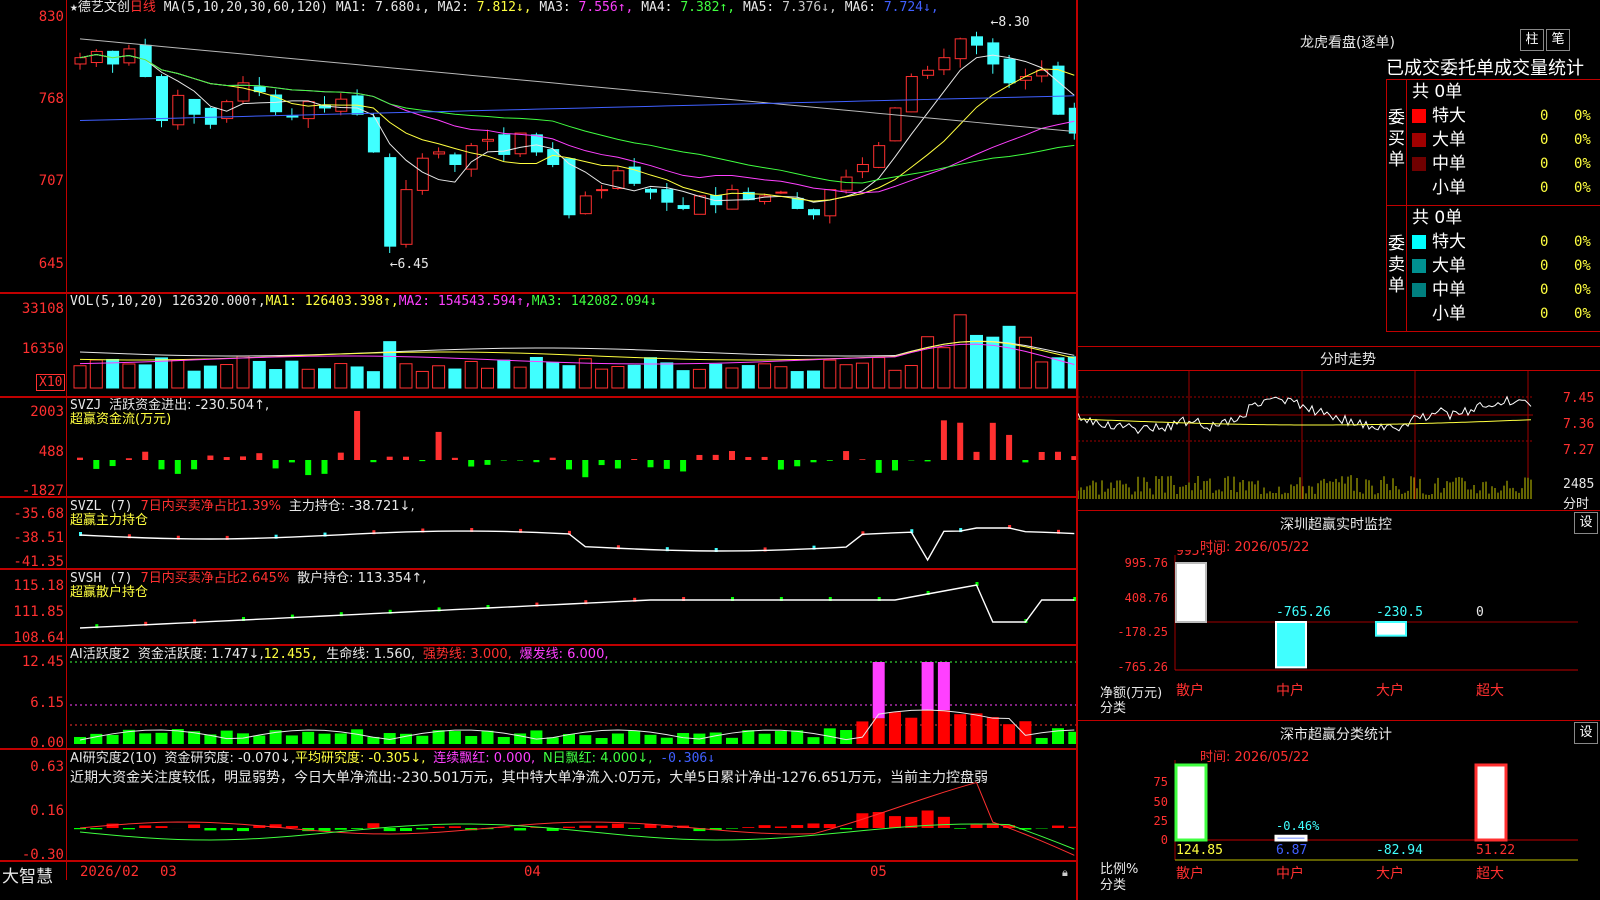 The height and width of the screenshot is (900, 1600). What do you see at coordinates (1146, 563) in the screenshot?
I see `monitor-y-label: 995.76` at bounding box center [1146, 563].